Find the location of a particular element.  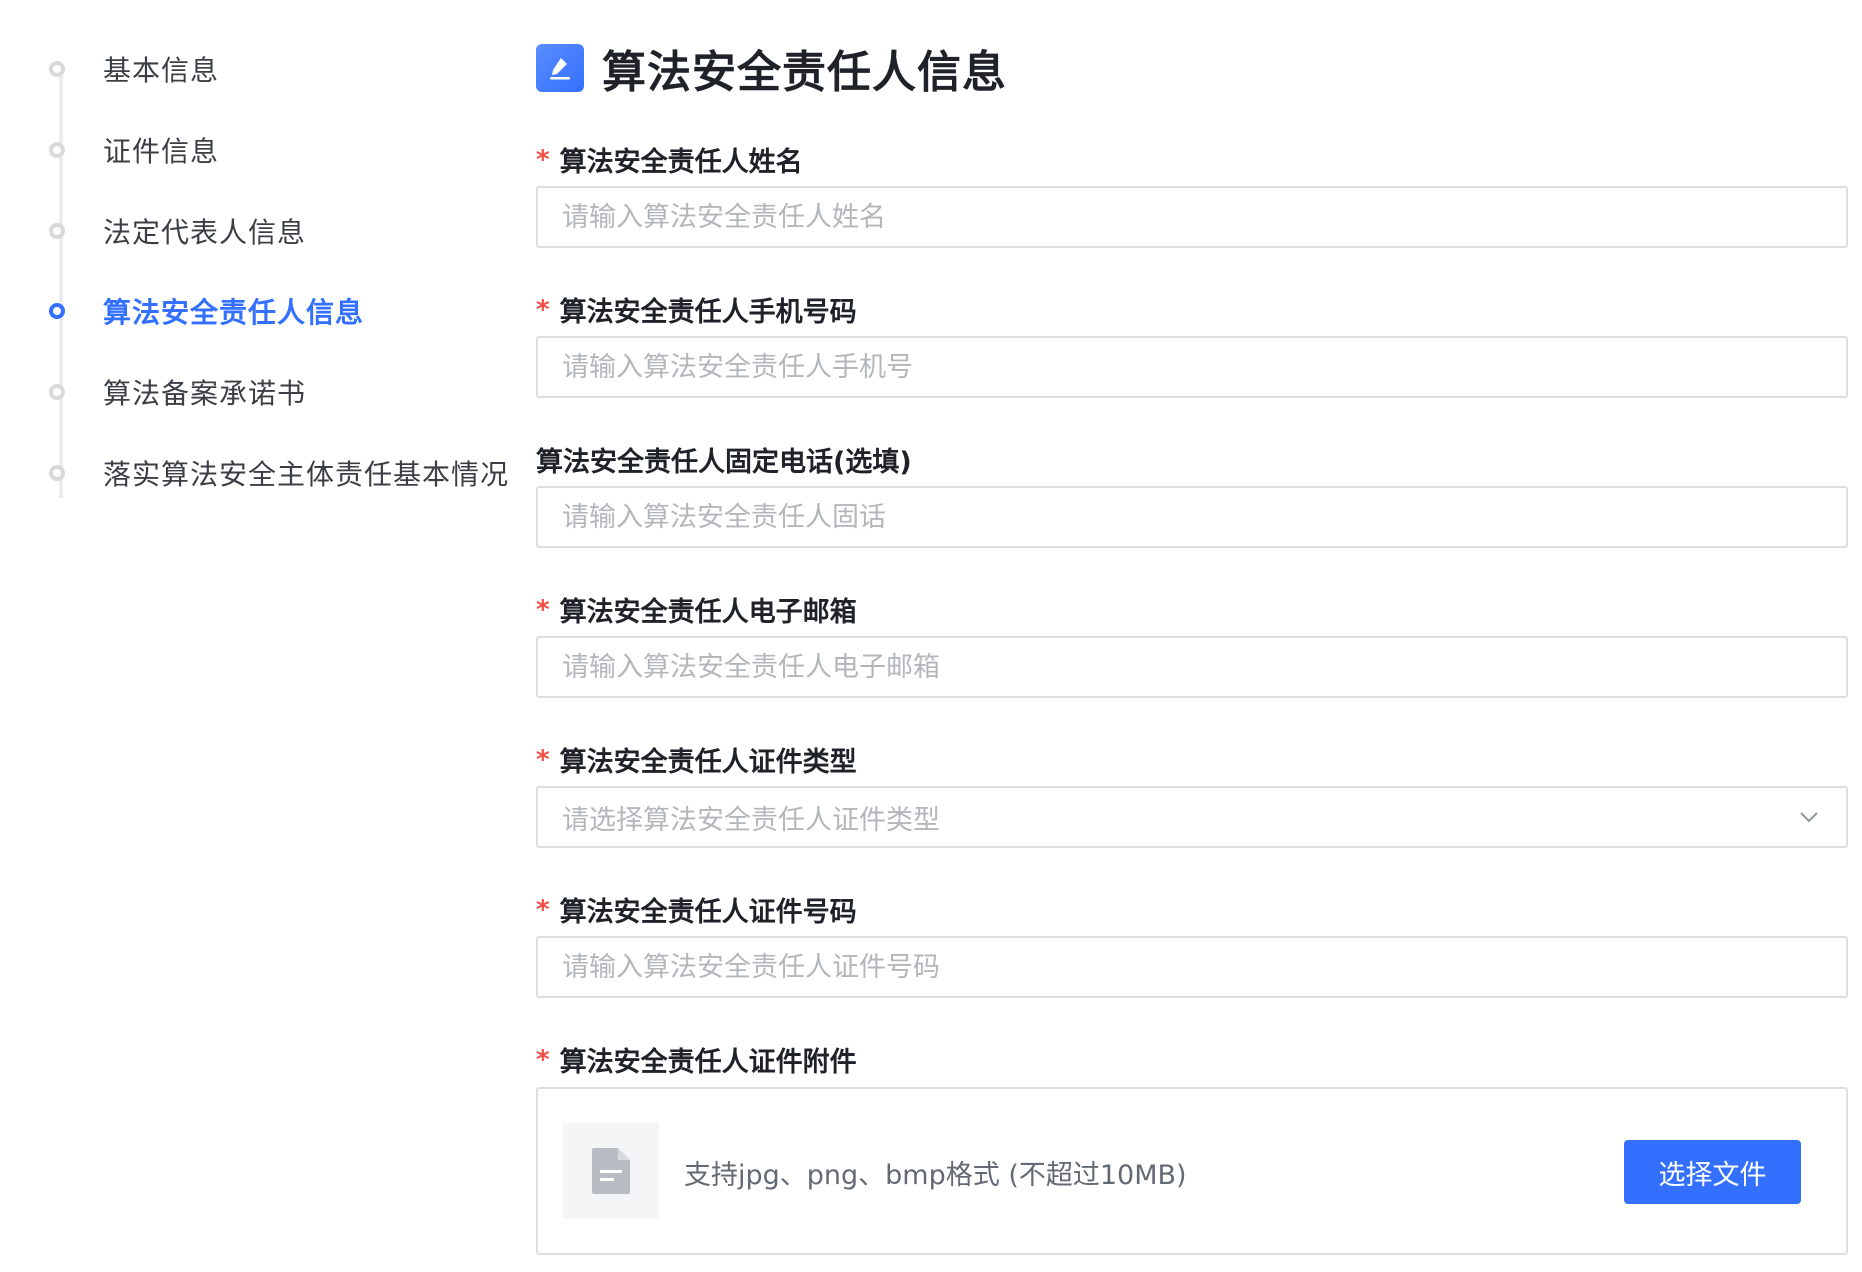

id-type-placeholder: 请选择算法安全责任人证件类型 is located at coordinates (751, 820).